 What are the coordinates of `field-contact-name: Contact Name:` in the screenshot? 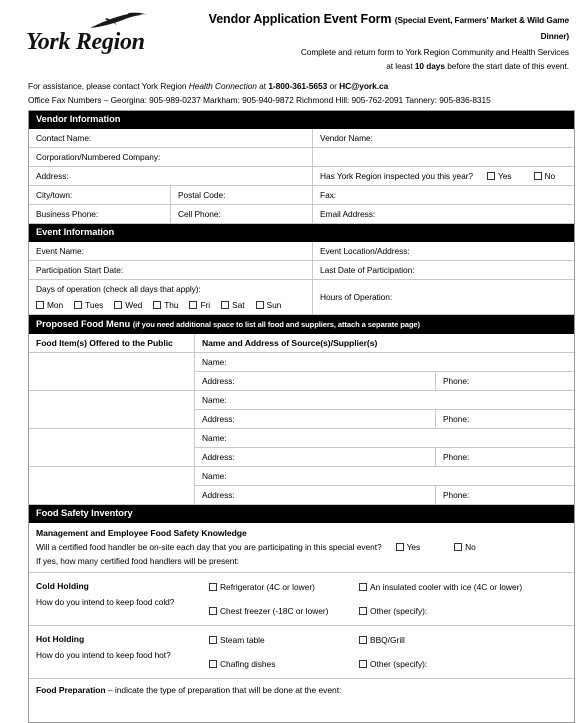 It's located at (170, 138).